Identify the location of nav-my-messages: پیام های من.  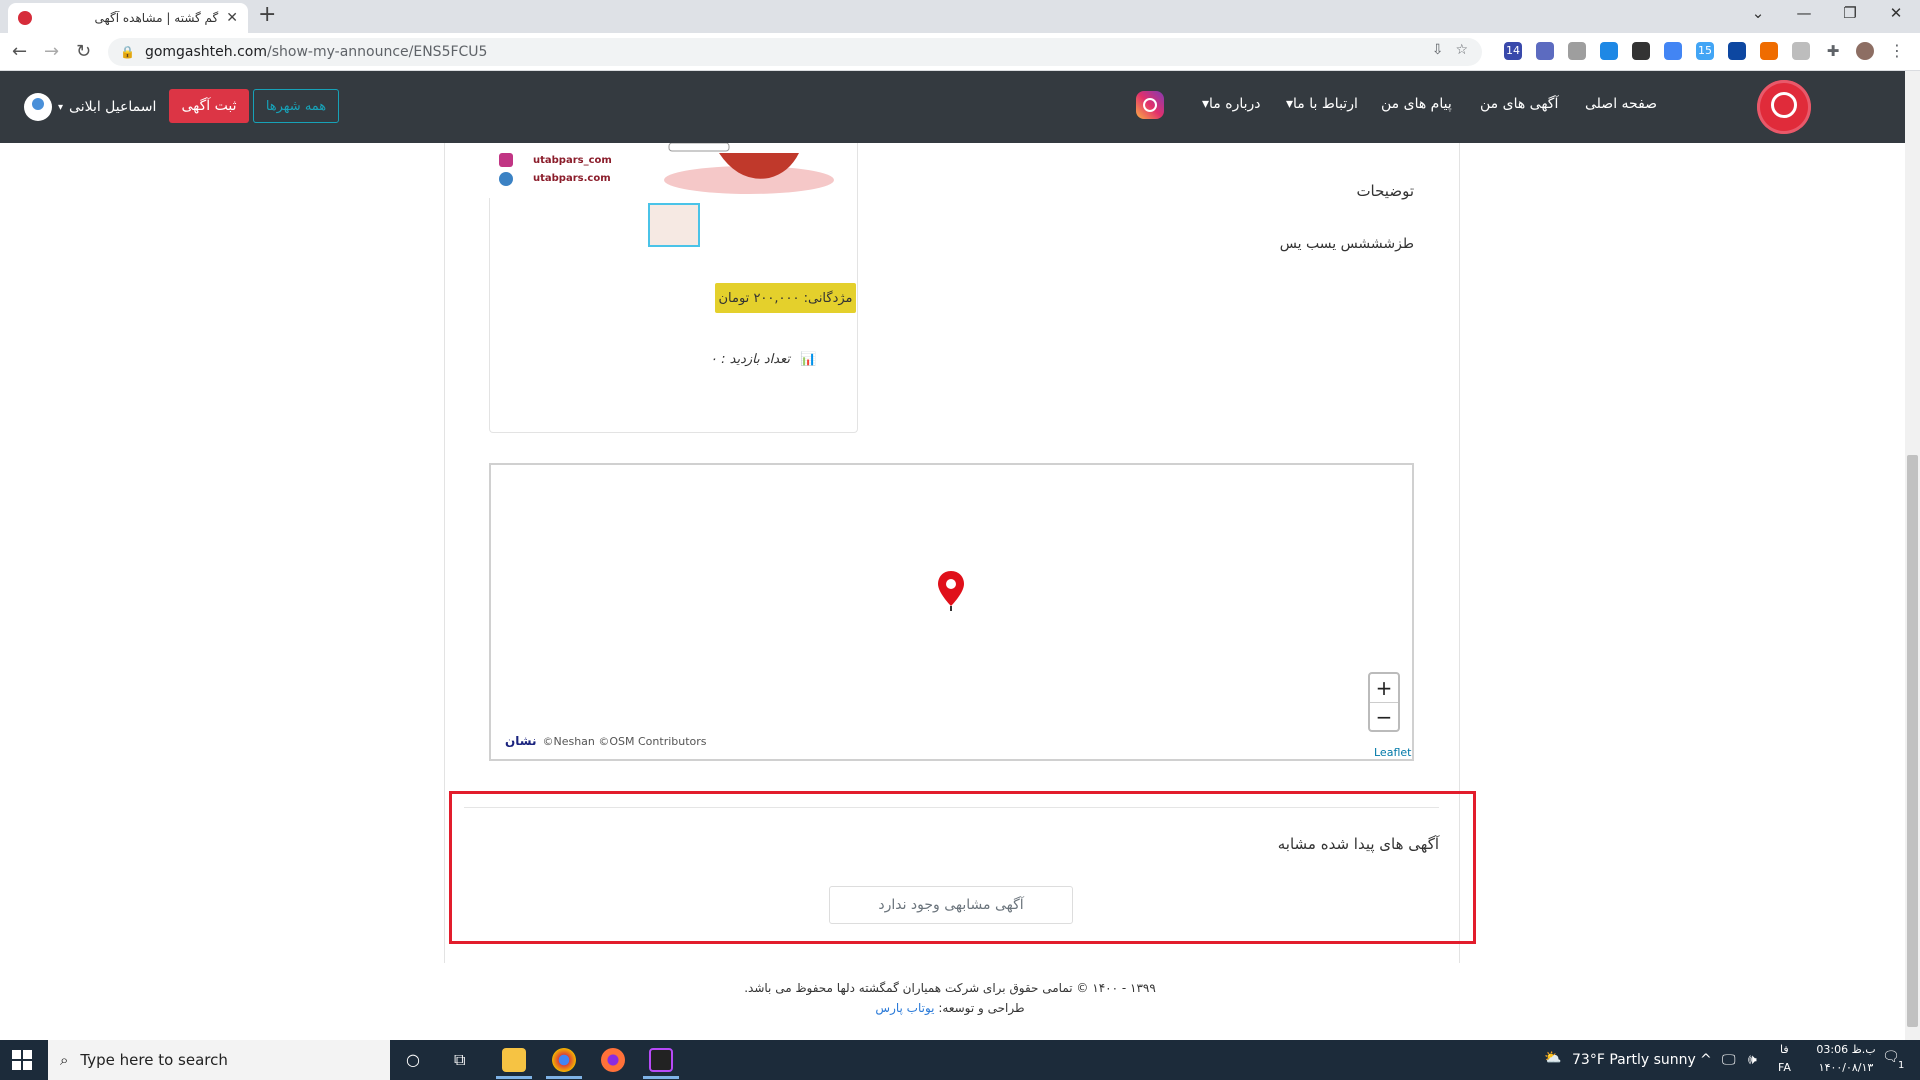
(1416, 104).